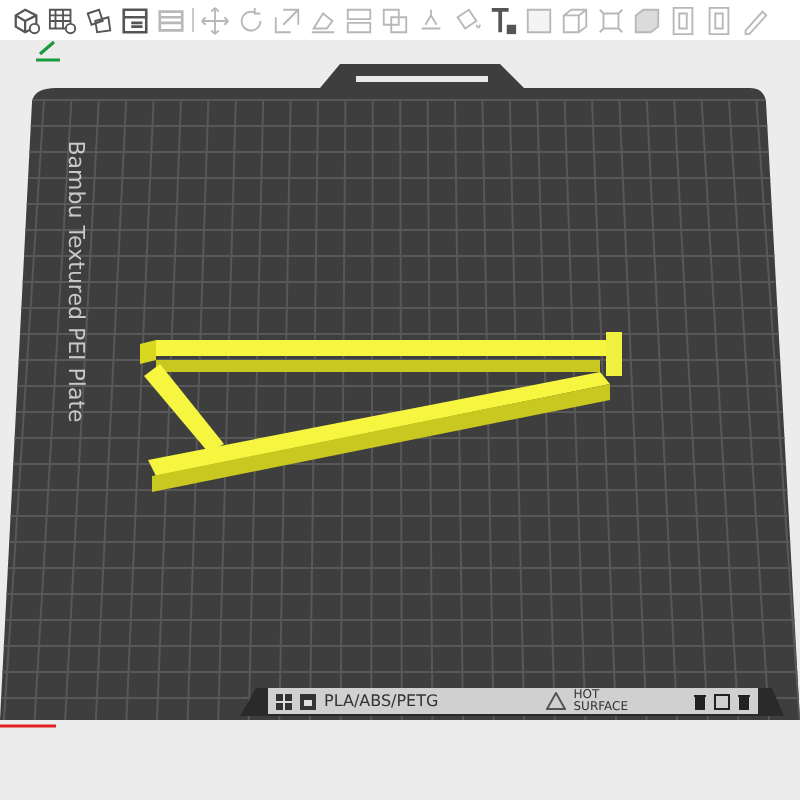 This screenshot has width=800, height=800. What do you see at coordinates (503, 20) in the screenshot?
I see `text-tool-icon` at bounding box center [503, 20].